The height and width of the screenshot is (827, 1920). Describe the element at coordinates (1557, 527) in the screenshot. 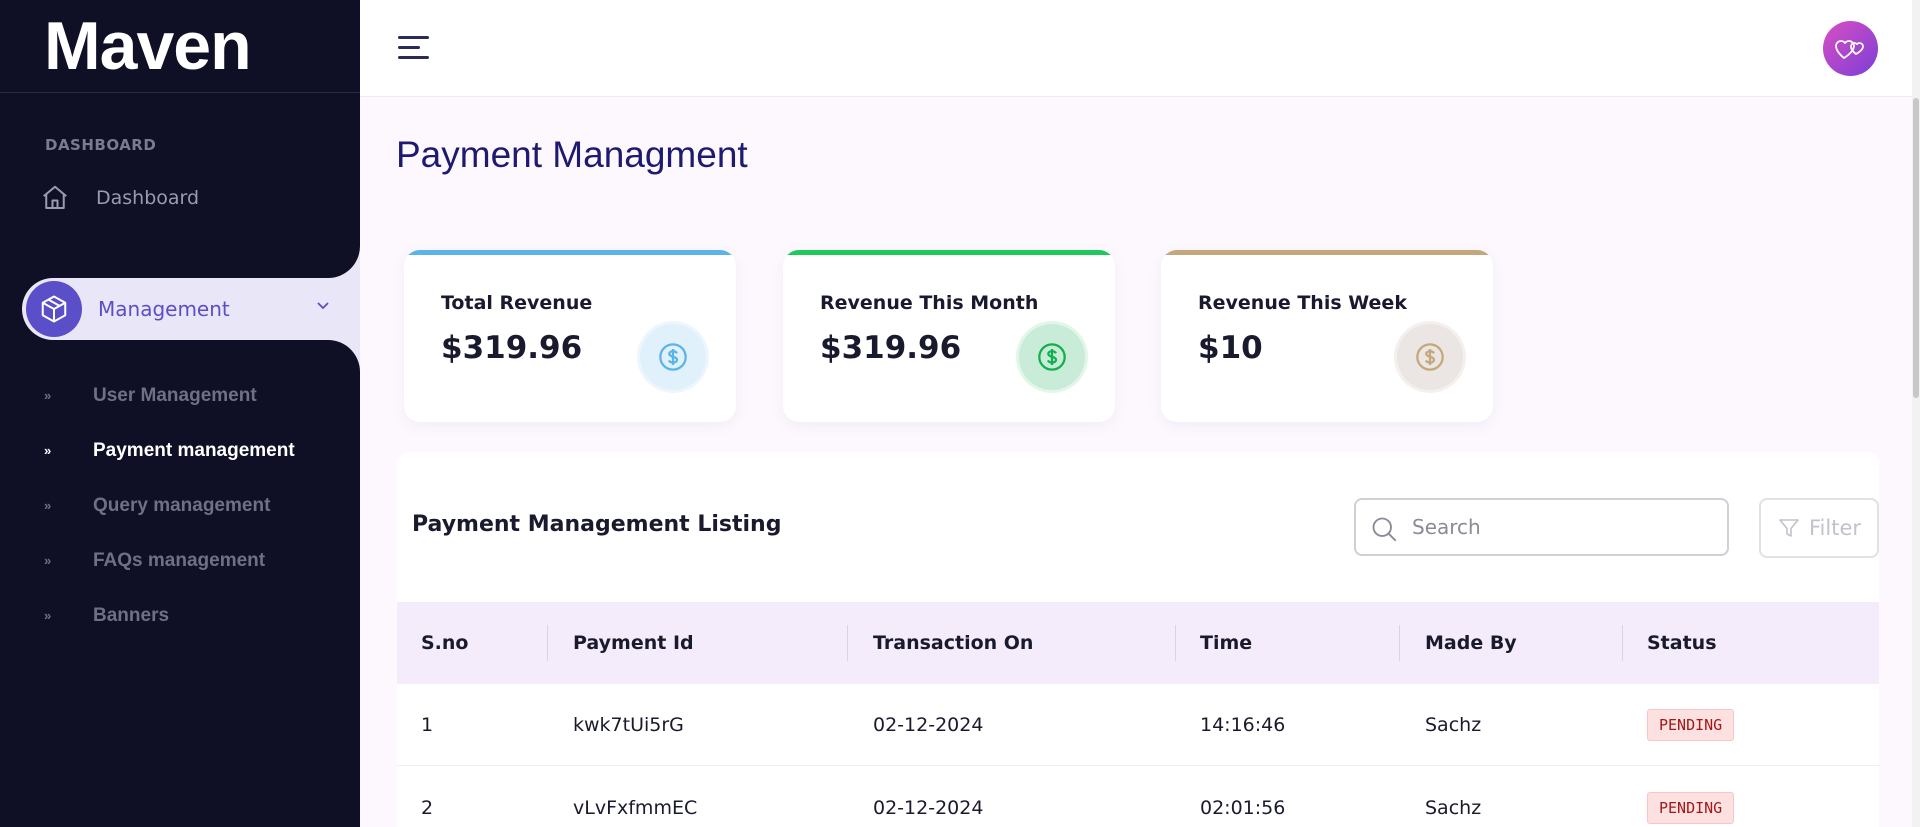

I see `search-input` at that location.